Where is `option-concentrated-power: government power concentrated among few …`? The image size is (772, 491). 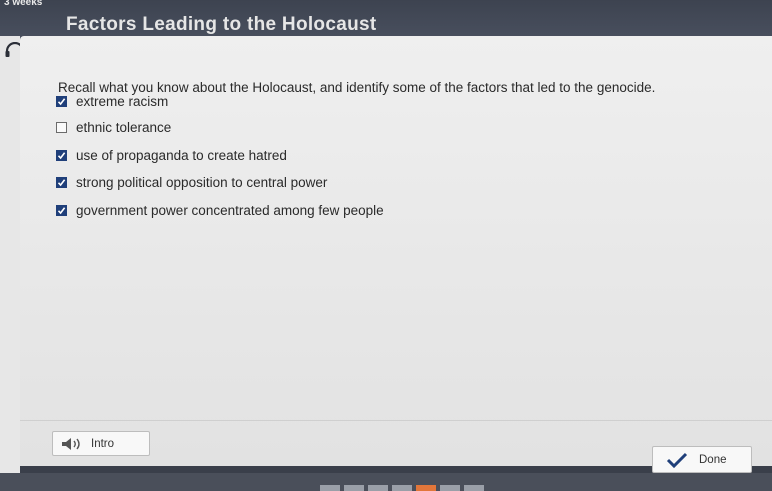
option-concentrated-power: government power concentrated among few … is located at coordinates (220, 210).